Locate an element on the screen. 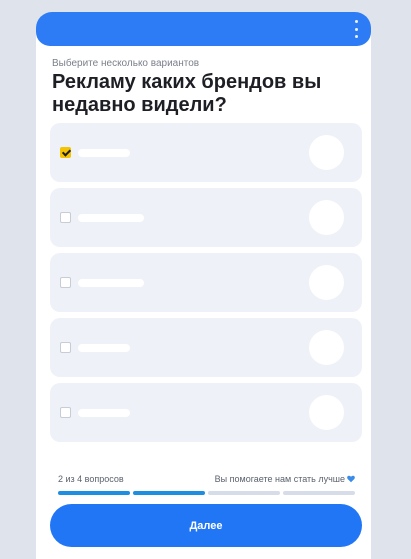 This screenshot has width=411, height=559. progress-message: Вы помогаете нам стать лучше is located at coordinates (285, 479).